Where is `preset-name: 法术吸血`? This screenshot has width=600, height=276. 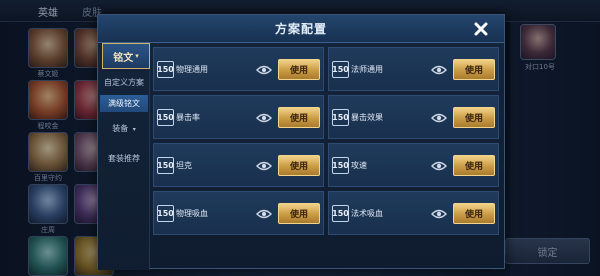
preset-name: 法术吸血 is located at coordinates (367, 213).